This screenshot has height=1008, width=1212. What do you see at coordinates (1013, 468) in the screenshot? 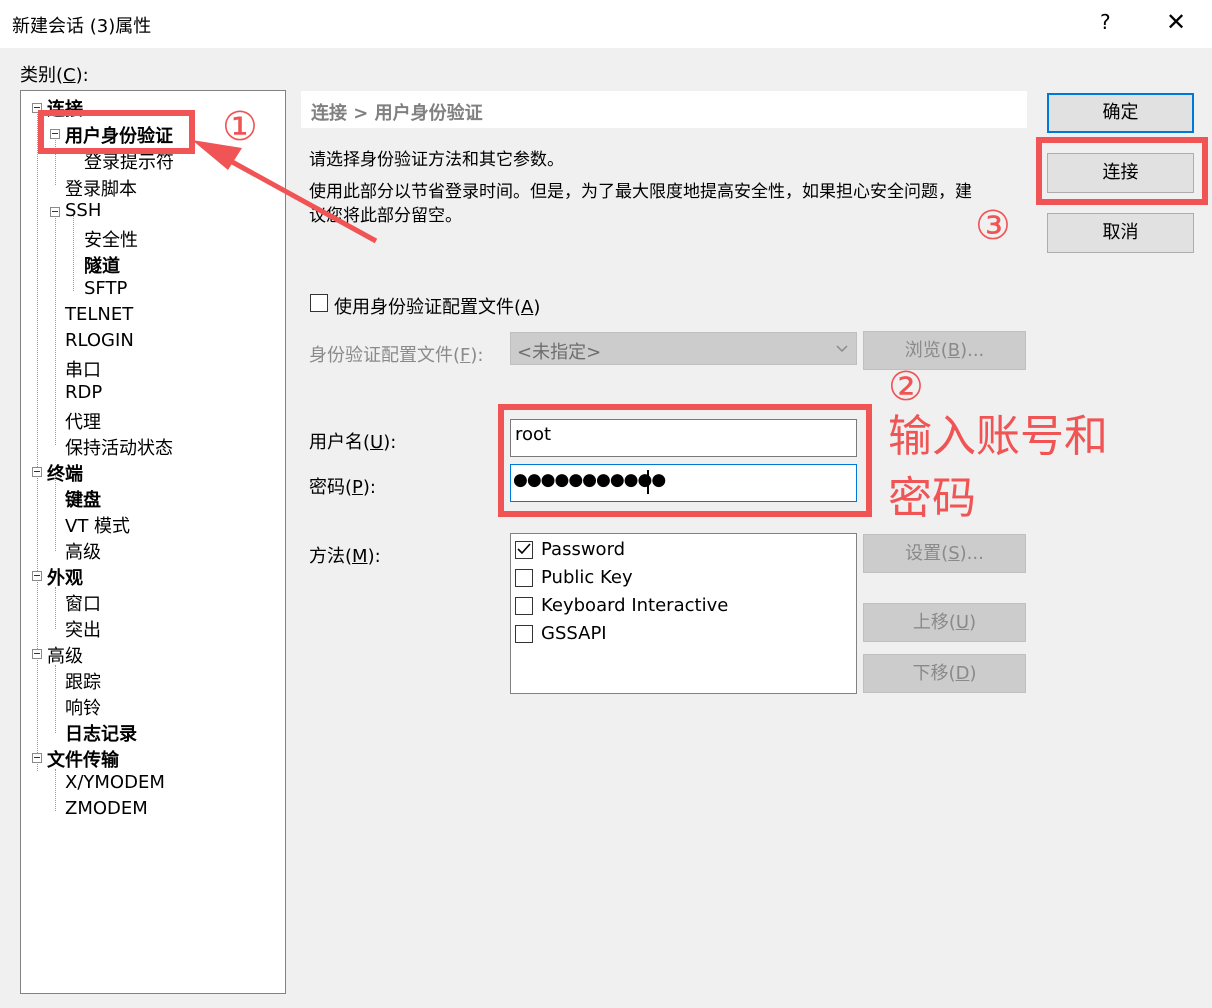
I see `annotation-note: 输入账号和 密码` at bounding box center [1013, 468].